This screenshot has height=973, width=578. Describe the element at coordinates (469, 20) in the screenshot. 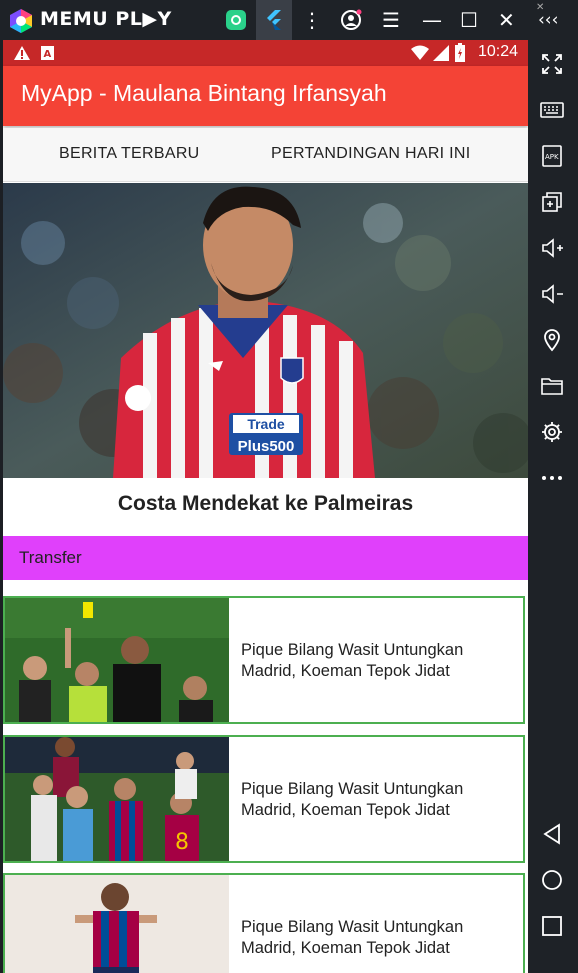

I see `maximize-icon: ☐` at that location.